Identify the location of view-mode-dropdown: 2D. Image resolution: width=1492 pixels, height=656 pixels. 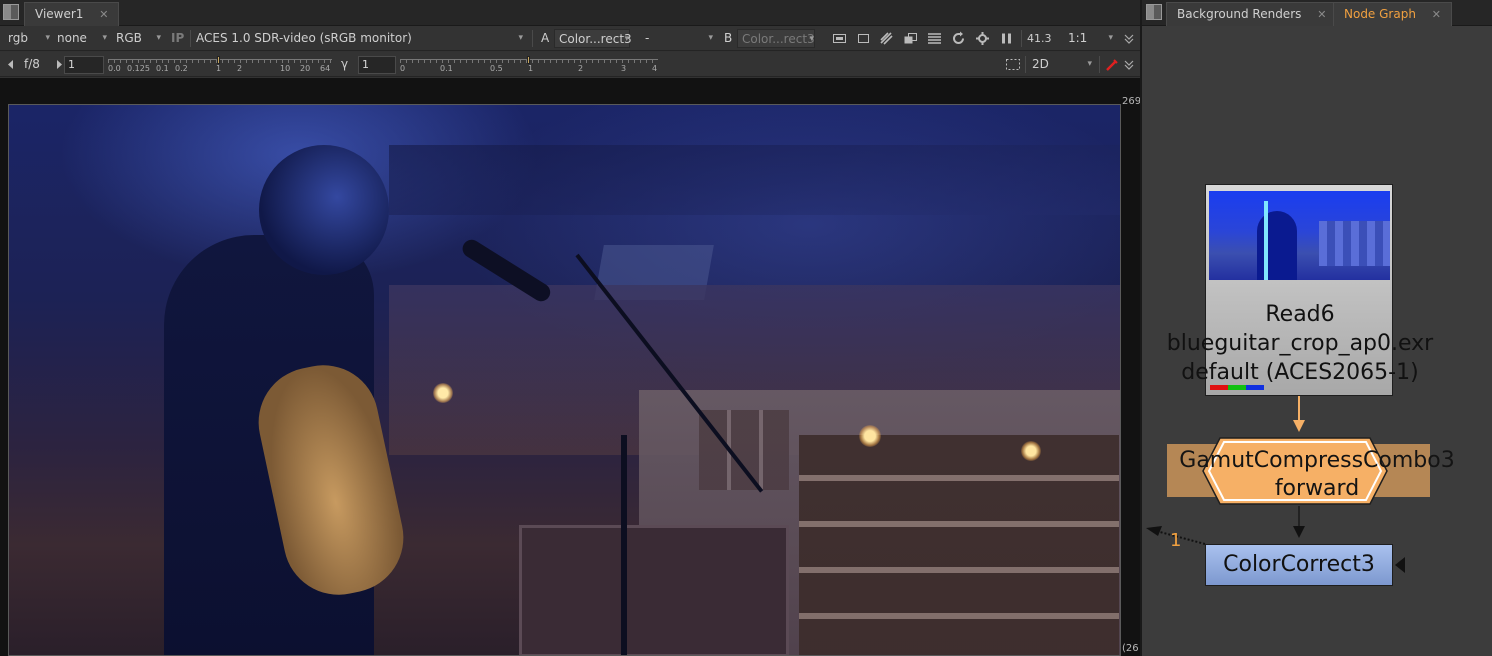
(1062, 64).